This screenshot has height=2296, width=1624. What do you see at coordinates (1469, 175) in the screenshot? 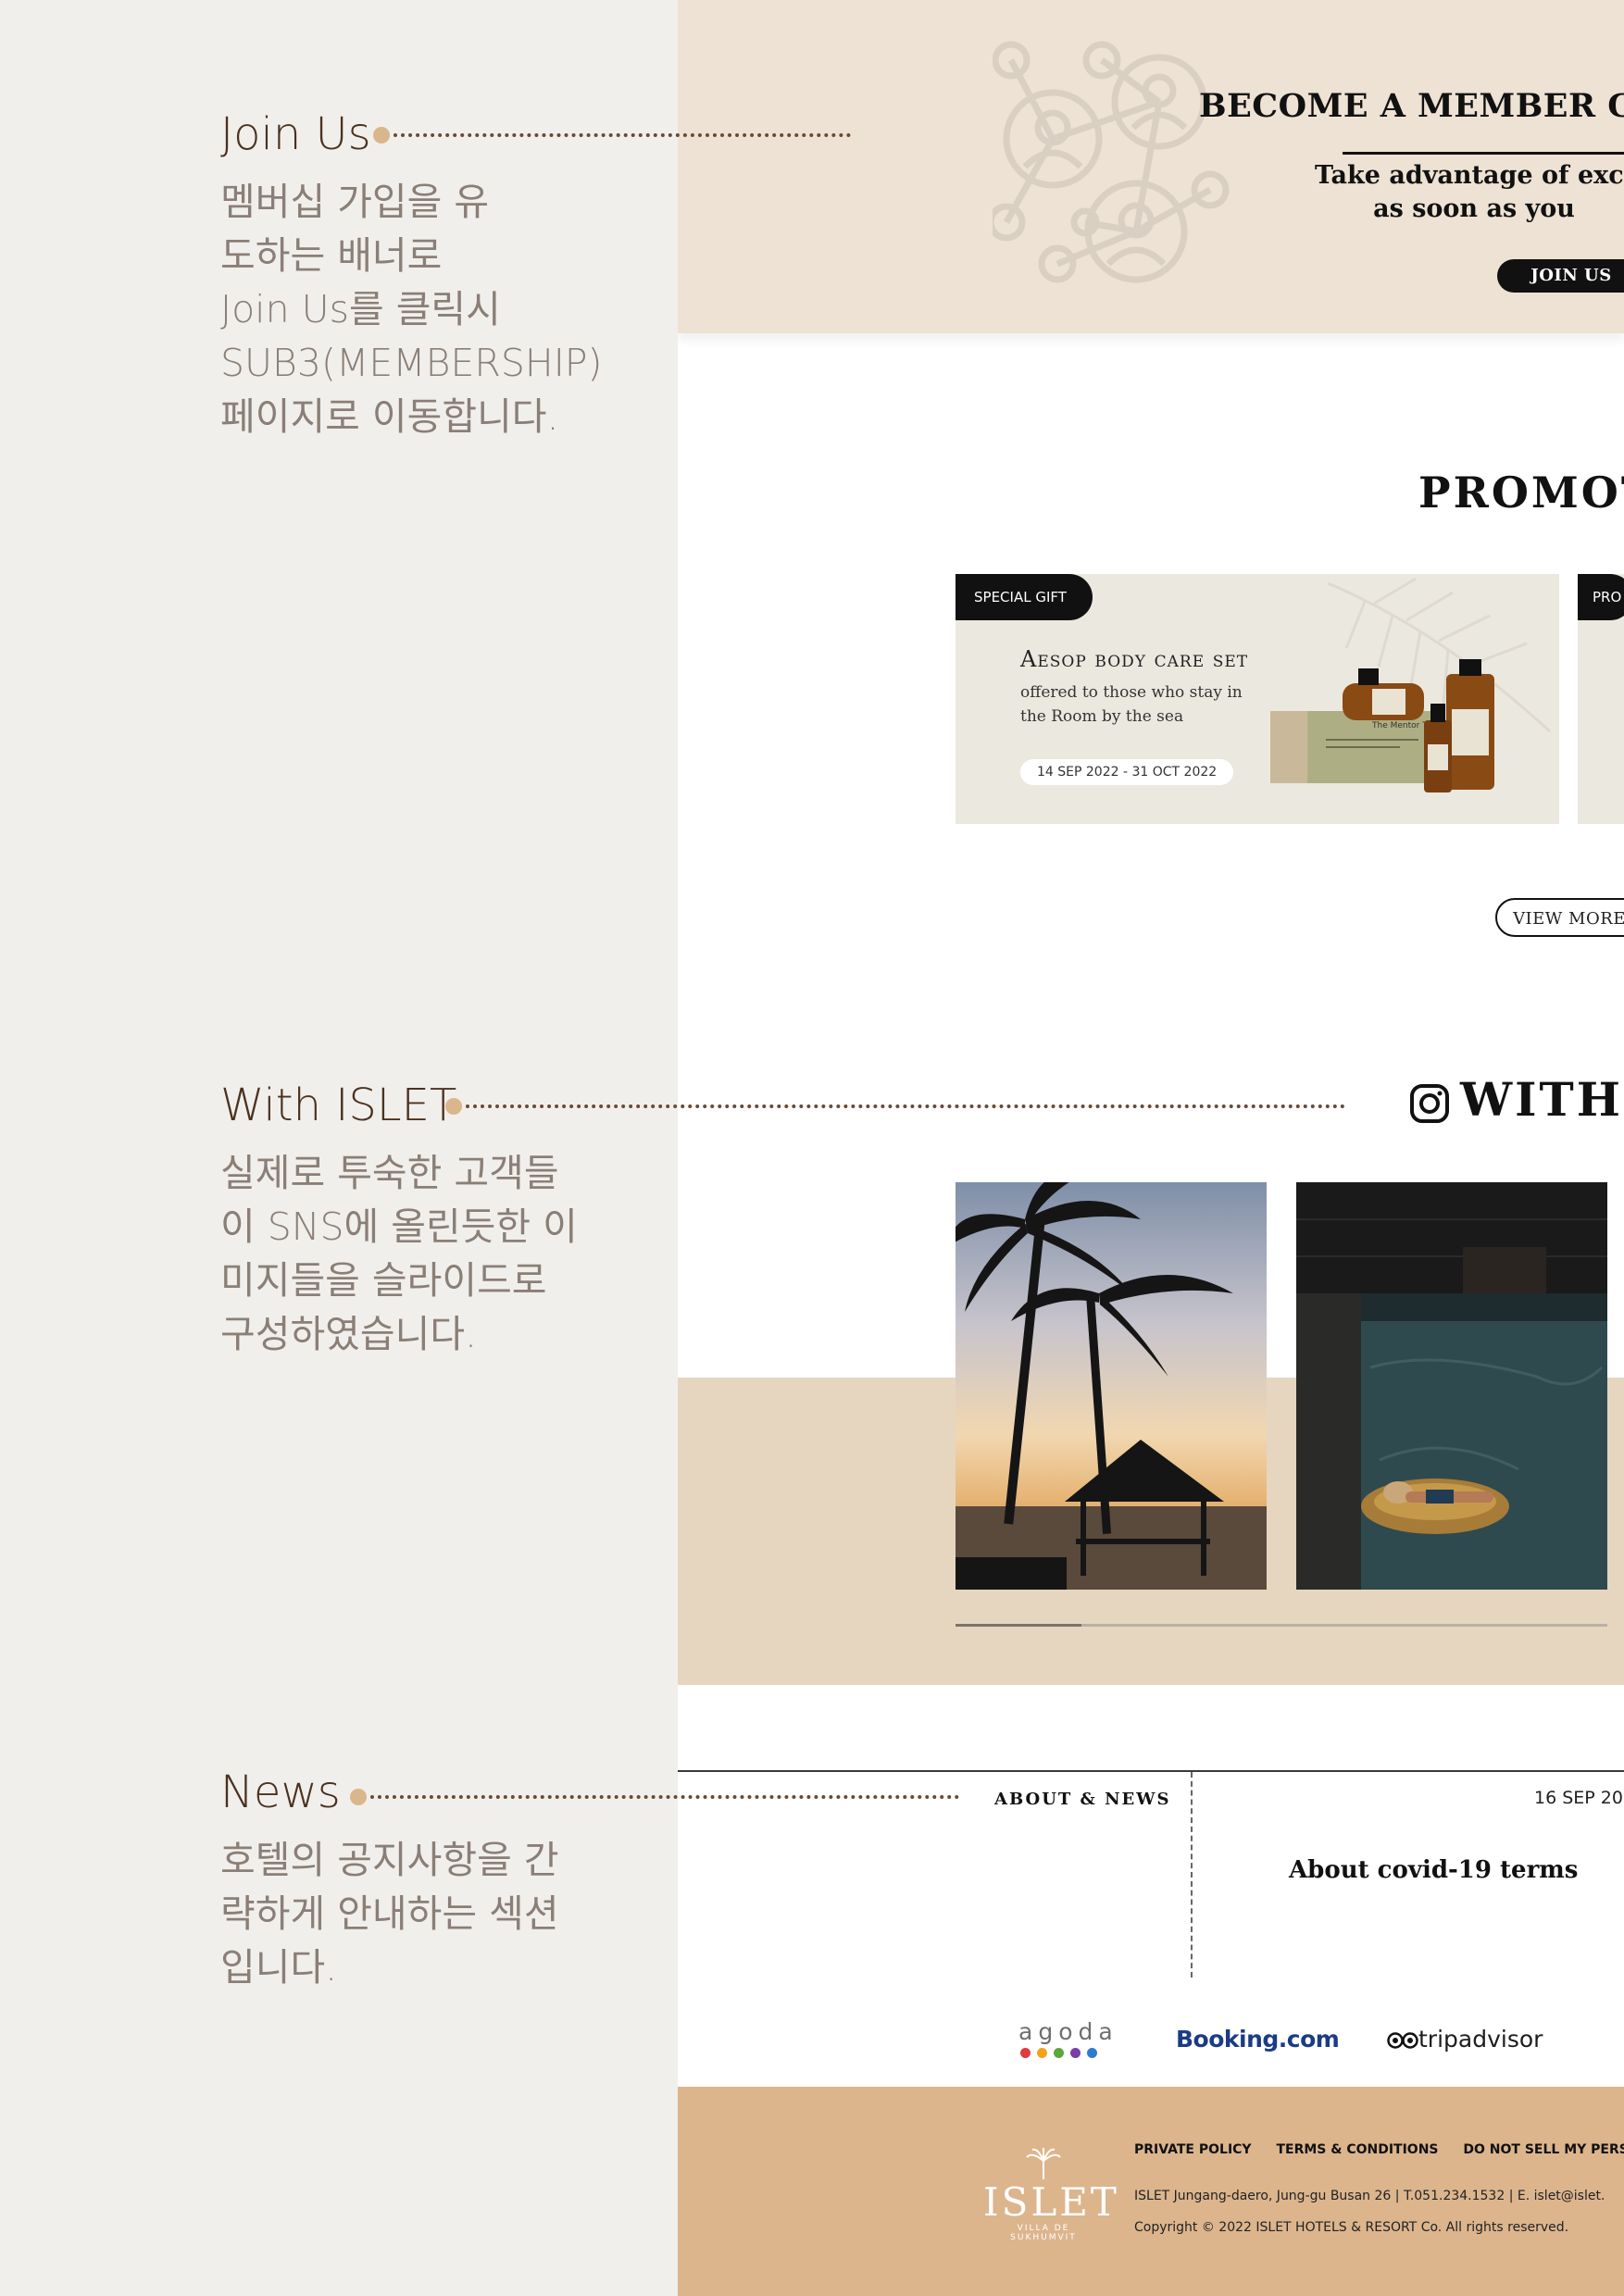
I see `subtitle-line: Take advantage of excl` at bounding box center [1469, 175].